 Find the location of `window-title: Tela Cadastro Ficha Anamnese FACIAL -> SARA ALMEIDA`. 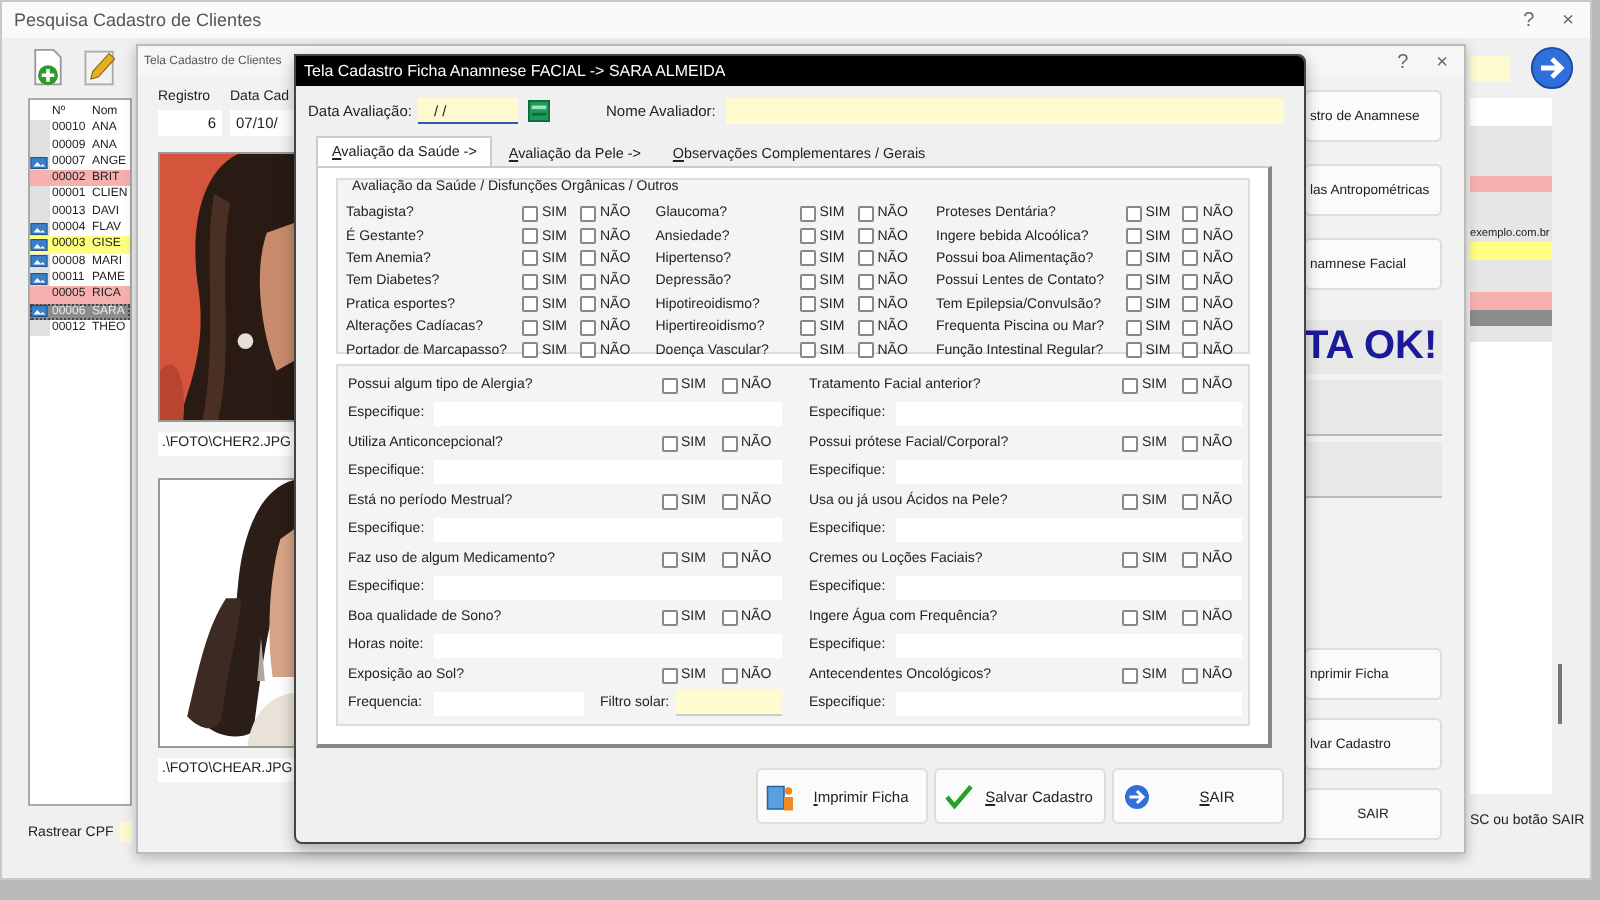

window-title: Tela Cadastro Ficha Anamnese FACIAL -> SARA ALMEIDA is located at coordinates (515, 71).